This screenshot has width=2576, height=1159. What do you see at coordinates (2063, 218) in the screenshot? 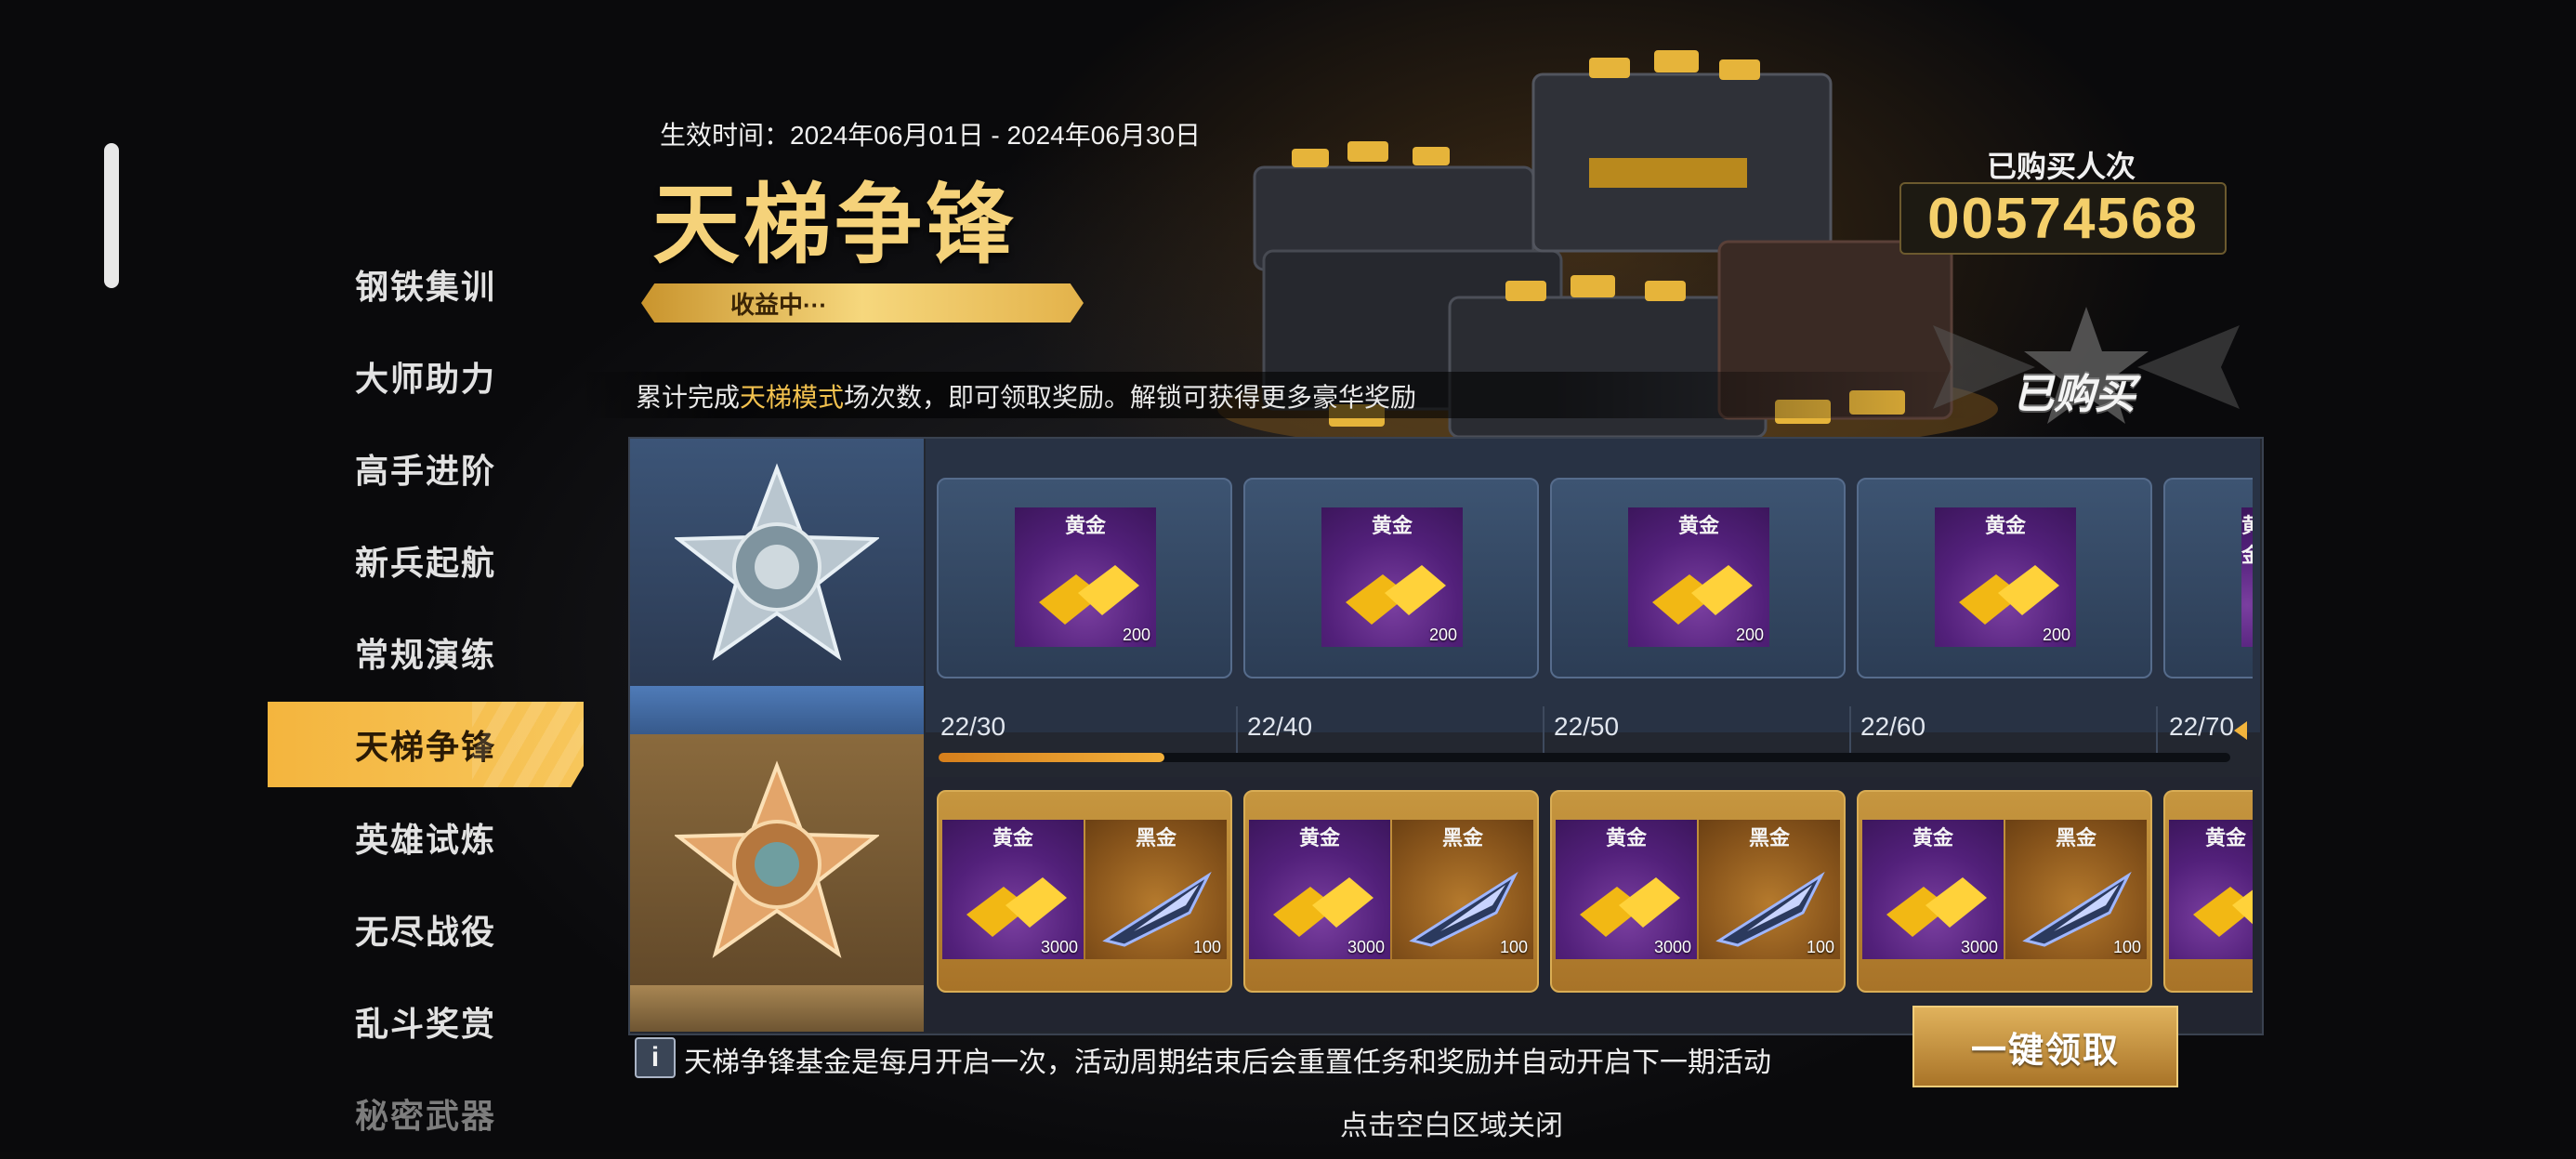
I see `purchase-counter: 00574568` at bounding box center [2063, 218].